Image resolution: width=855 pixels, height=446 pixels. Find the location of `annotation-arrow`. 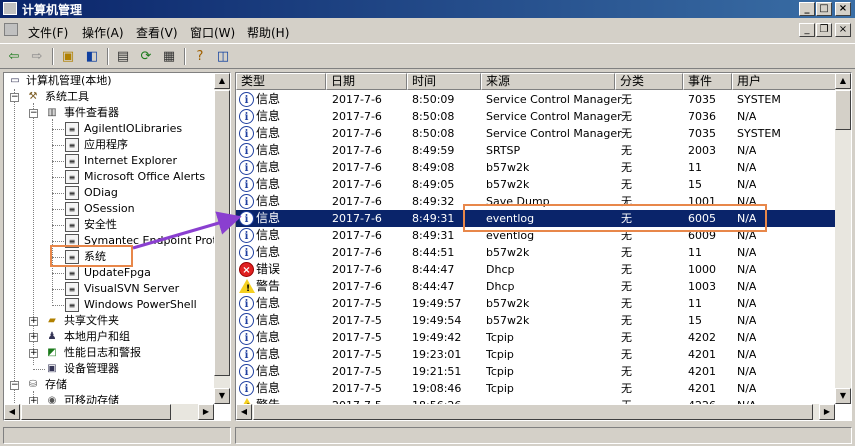

annotation-arrow is located at coordinates (187, 230).